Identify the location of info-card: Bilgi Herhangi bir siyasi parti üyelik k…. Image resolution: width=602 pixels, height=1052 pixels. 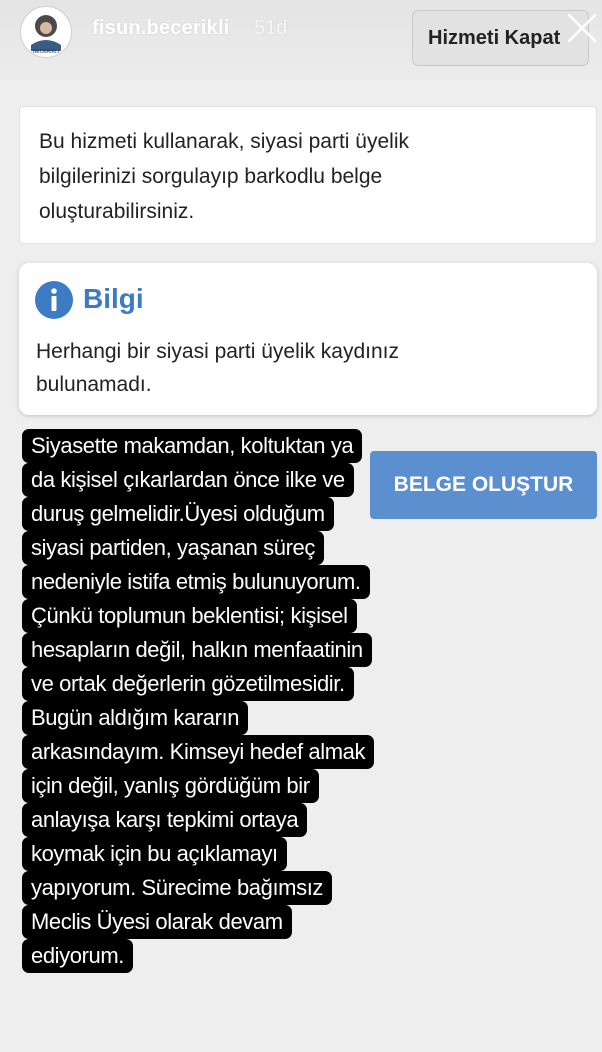
(308, 339).